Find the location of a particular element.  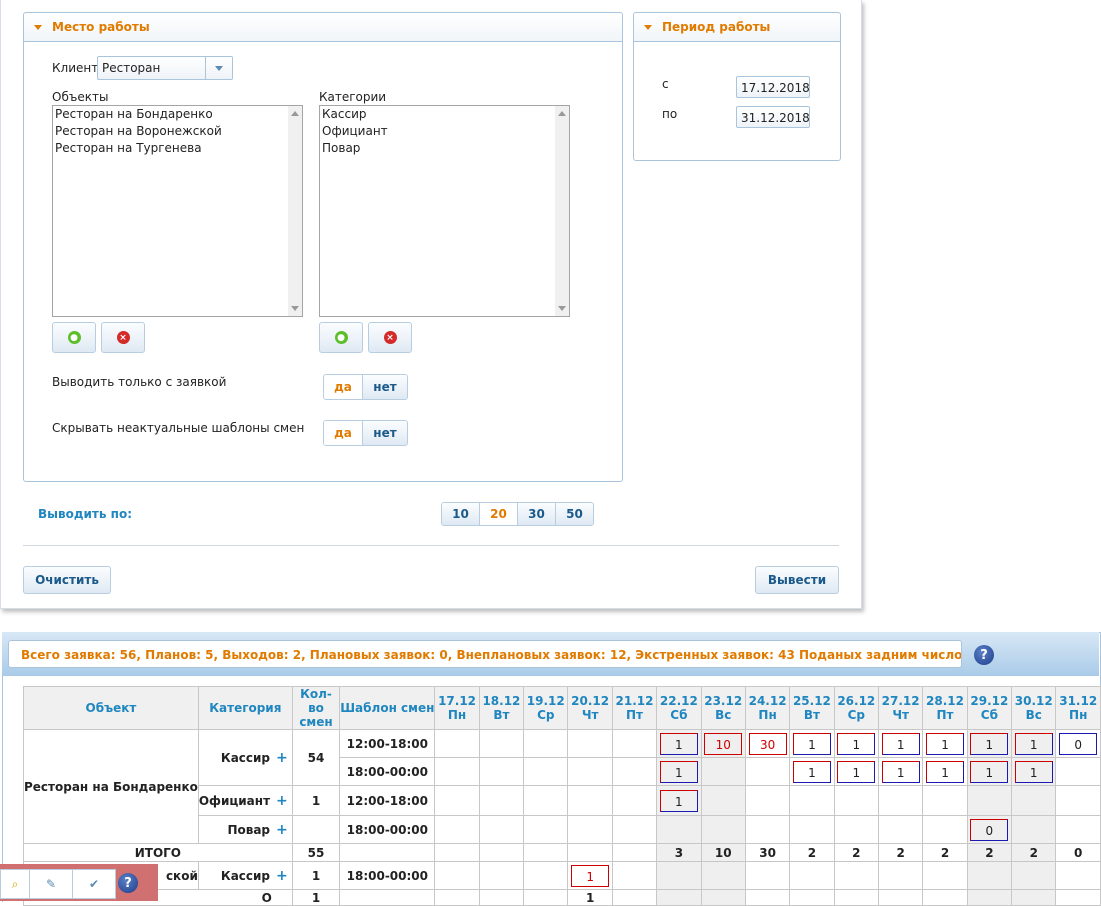

add-category-button: ● is located at coordinates (341, 337).